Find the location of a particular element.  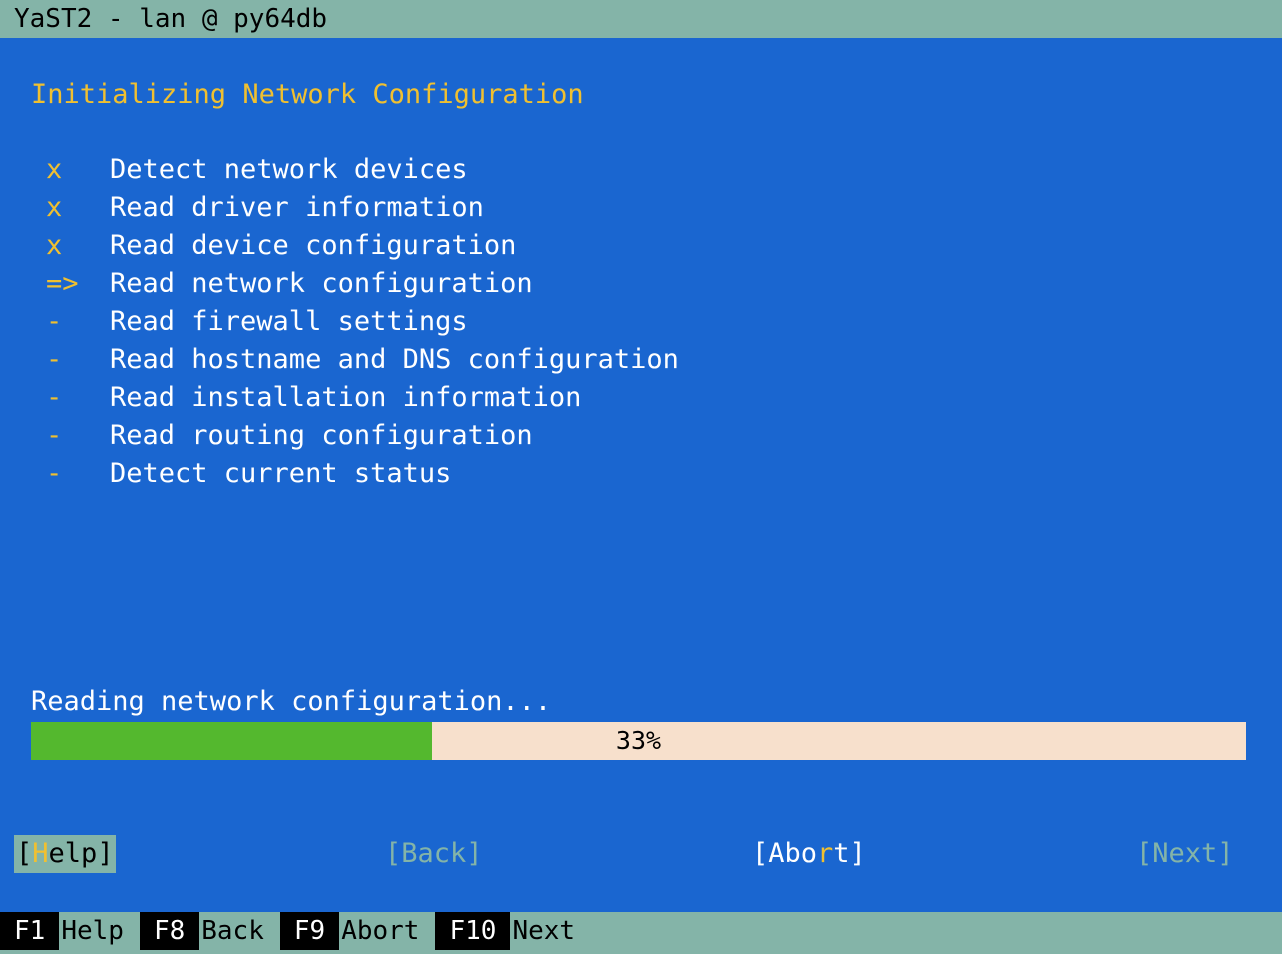

help-button: [Help] is located at coordinates (65, 854).